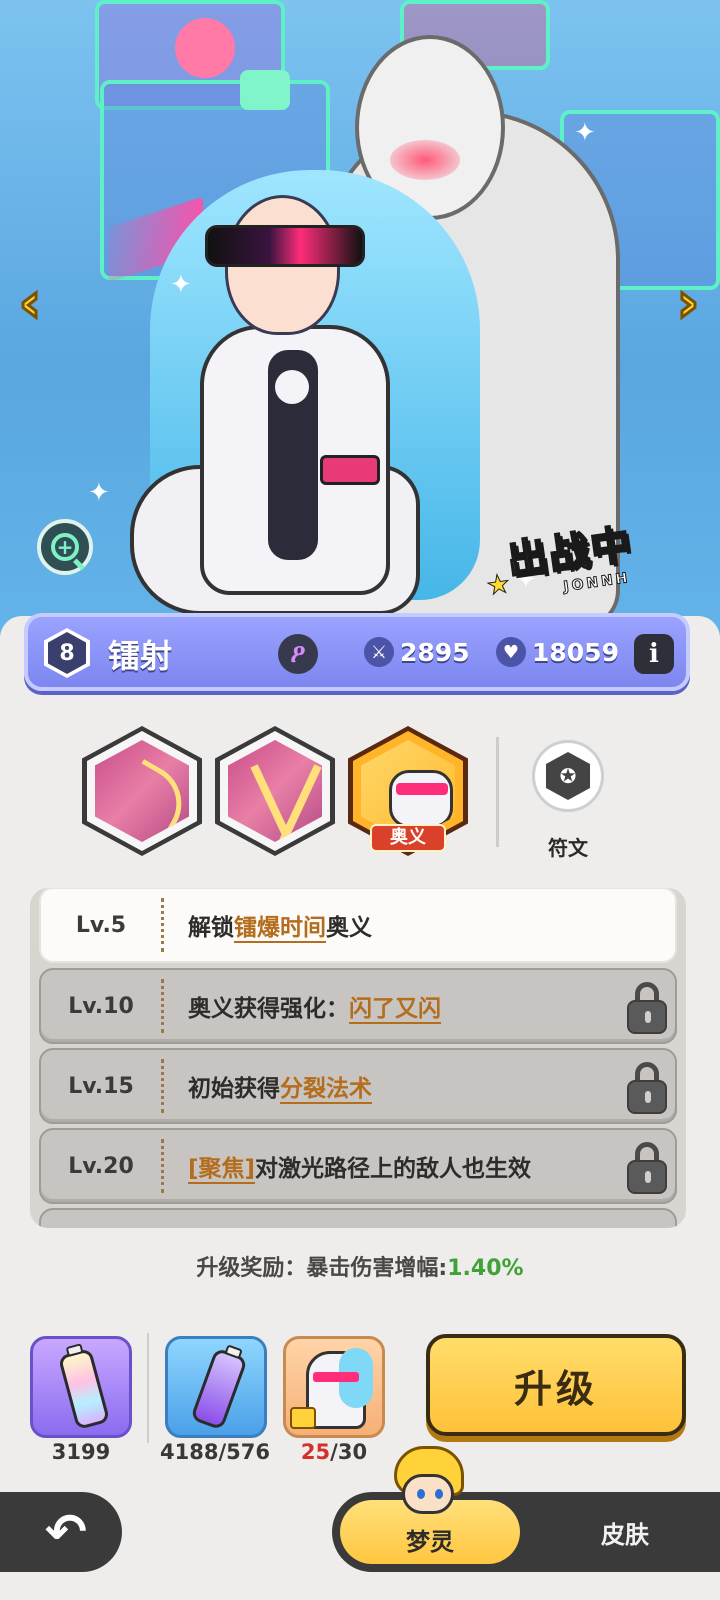 The width and height of the screenshot is (720, 1600). What do you see at coordinates (66, 1532) in the screenshot?
I see `back-arrow-icon: ↶` at bounding box center [66, 1532].